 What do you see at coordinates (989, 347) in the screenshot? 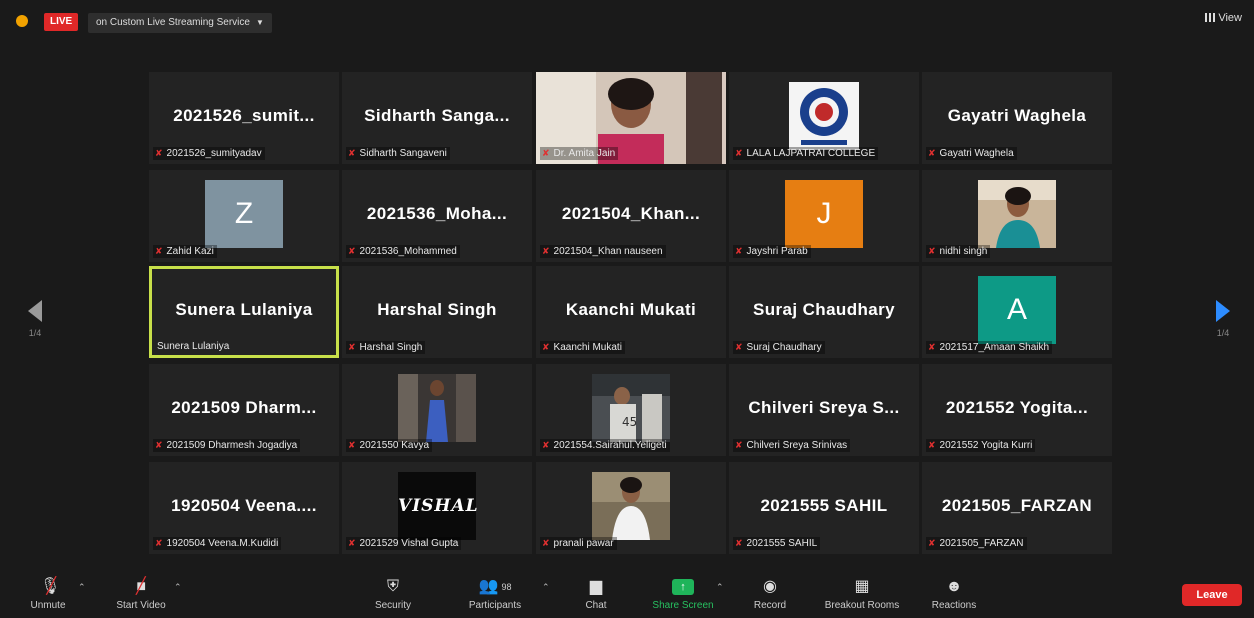
I see `tile-label: ✘ 2021517_Amaan Shaikh` at bounding box center [989, 347].